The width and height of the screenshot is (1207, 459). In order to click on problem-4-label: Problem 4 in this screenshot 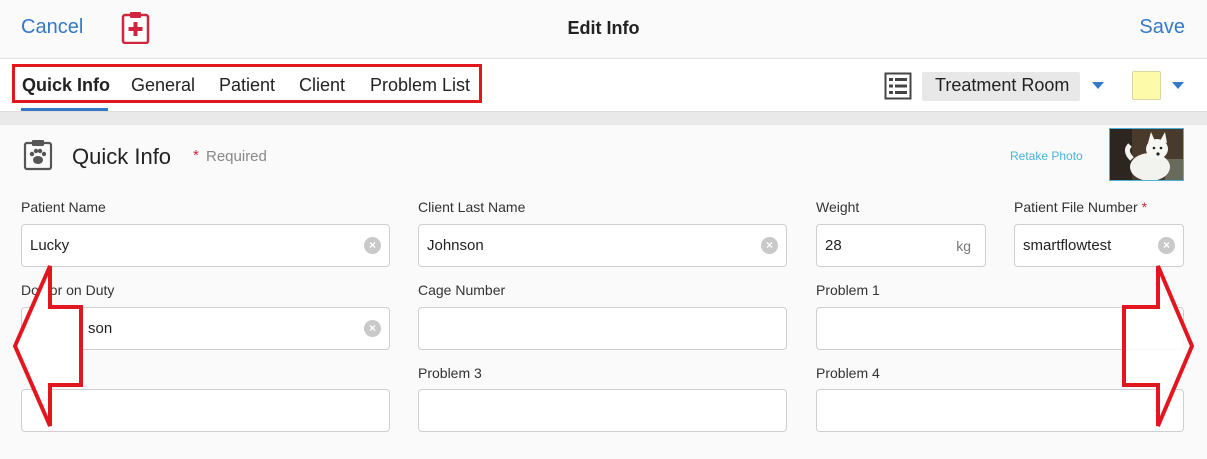, I will do `click(848, 373)`.